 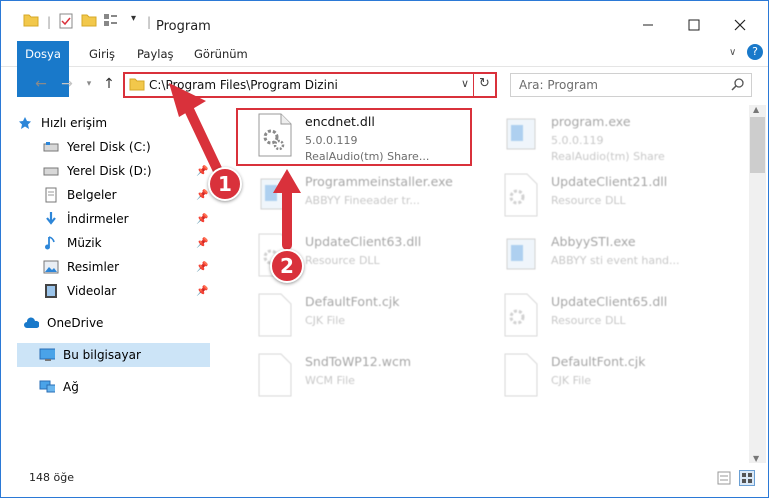 I want to click on arrow-1-shaft, so click(x=202, y=137).